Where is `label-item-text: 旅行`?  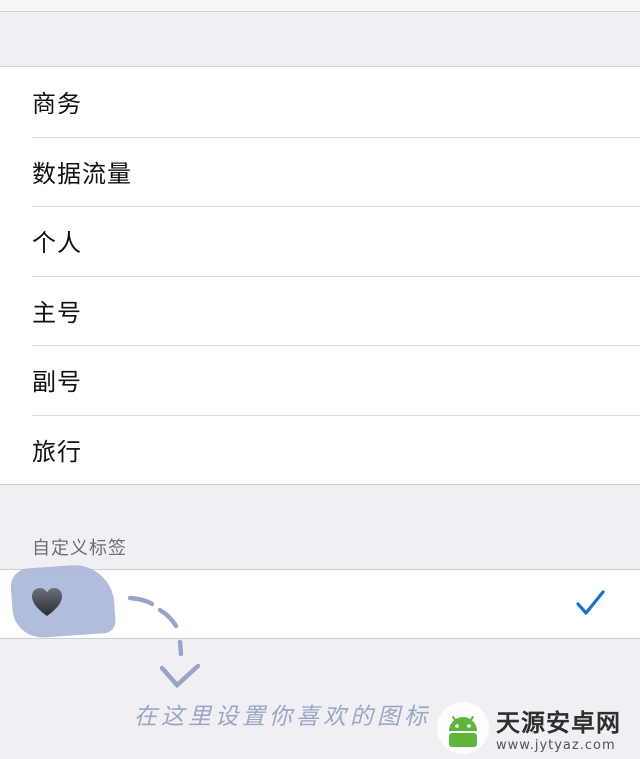 label-item-text: 旅行 is located at coordinates (57, 451).